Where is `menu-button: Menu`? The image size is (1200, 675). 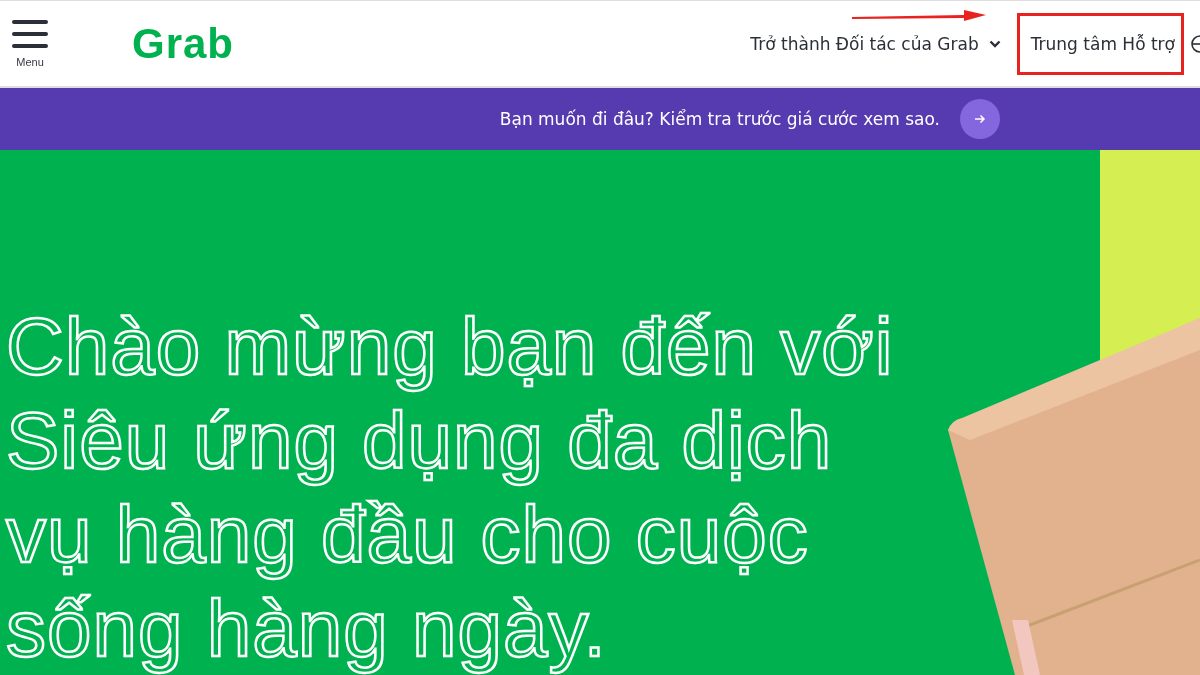 menu-button: Menu is located at coordinates (30, 43).